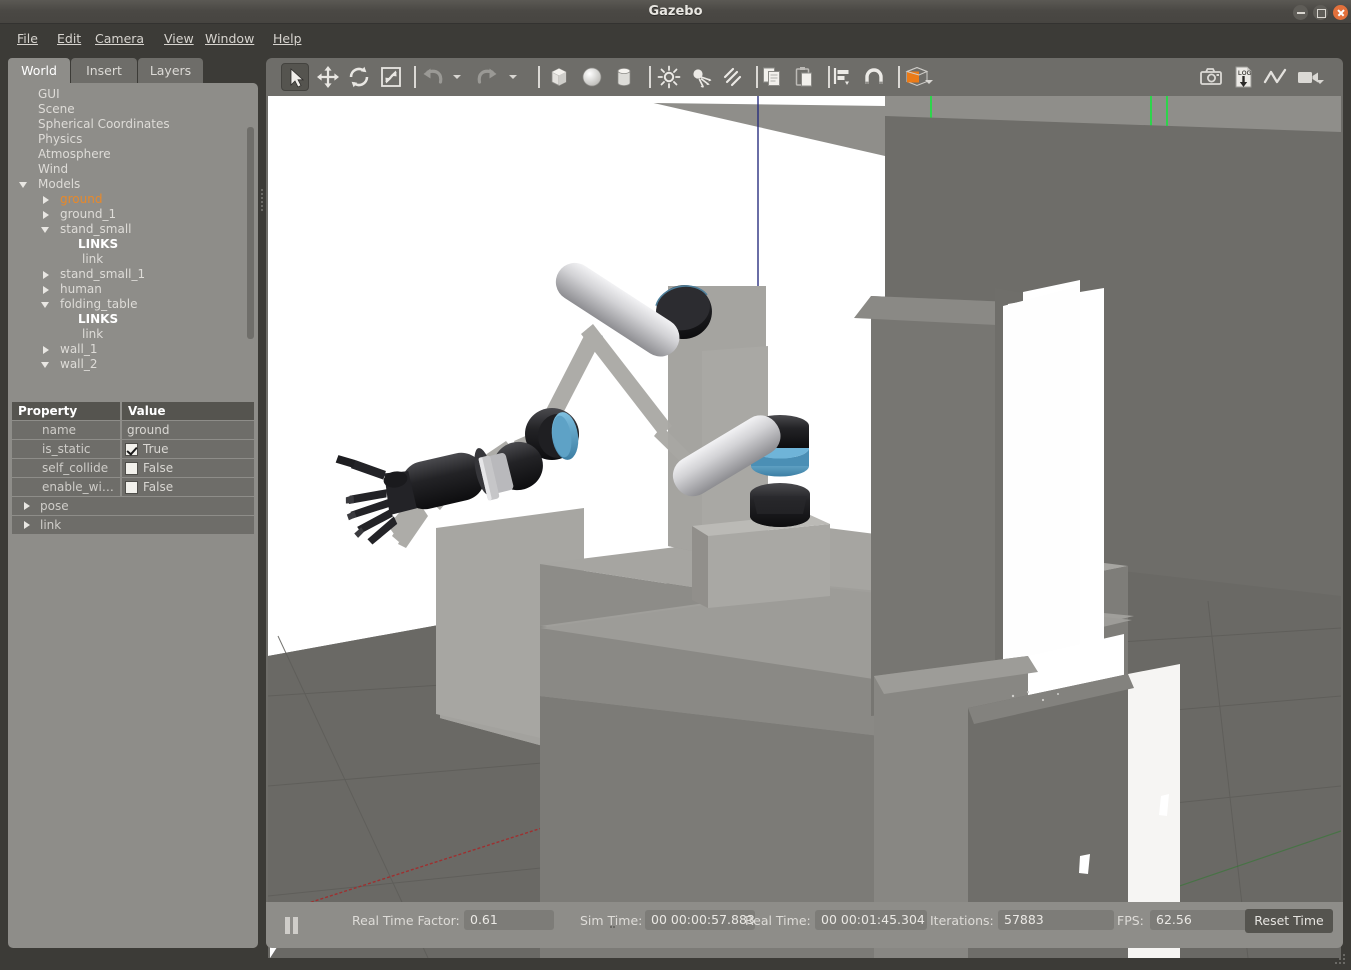 The width and height of the screenshot is (1351, 970). I want to click on insert-box-button, so click(559, 77).